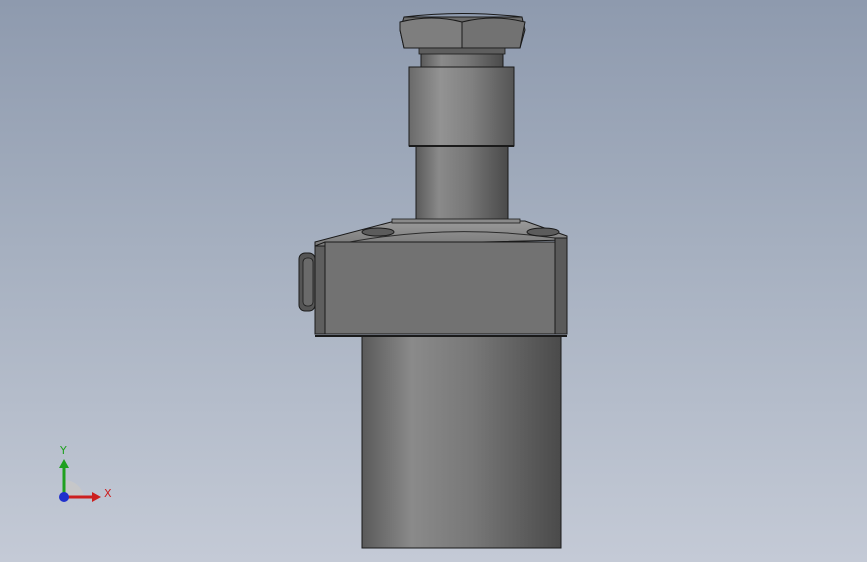 This screenshot has height=562, width=867. I want to click on side-port, so click(307, 282).